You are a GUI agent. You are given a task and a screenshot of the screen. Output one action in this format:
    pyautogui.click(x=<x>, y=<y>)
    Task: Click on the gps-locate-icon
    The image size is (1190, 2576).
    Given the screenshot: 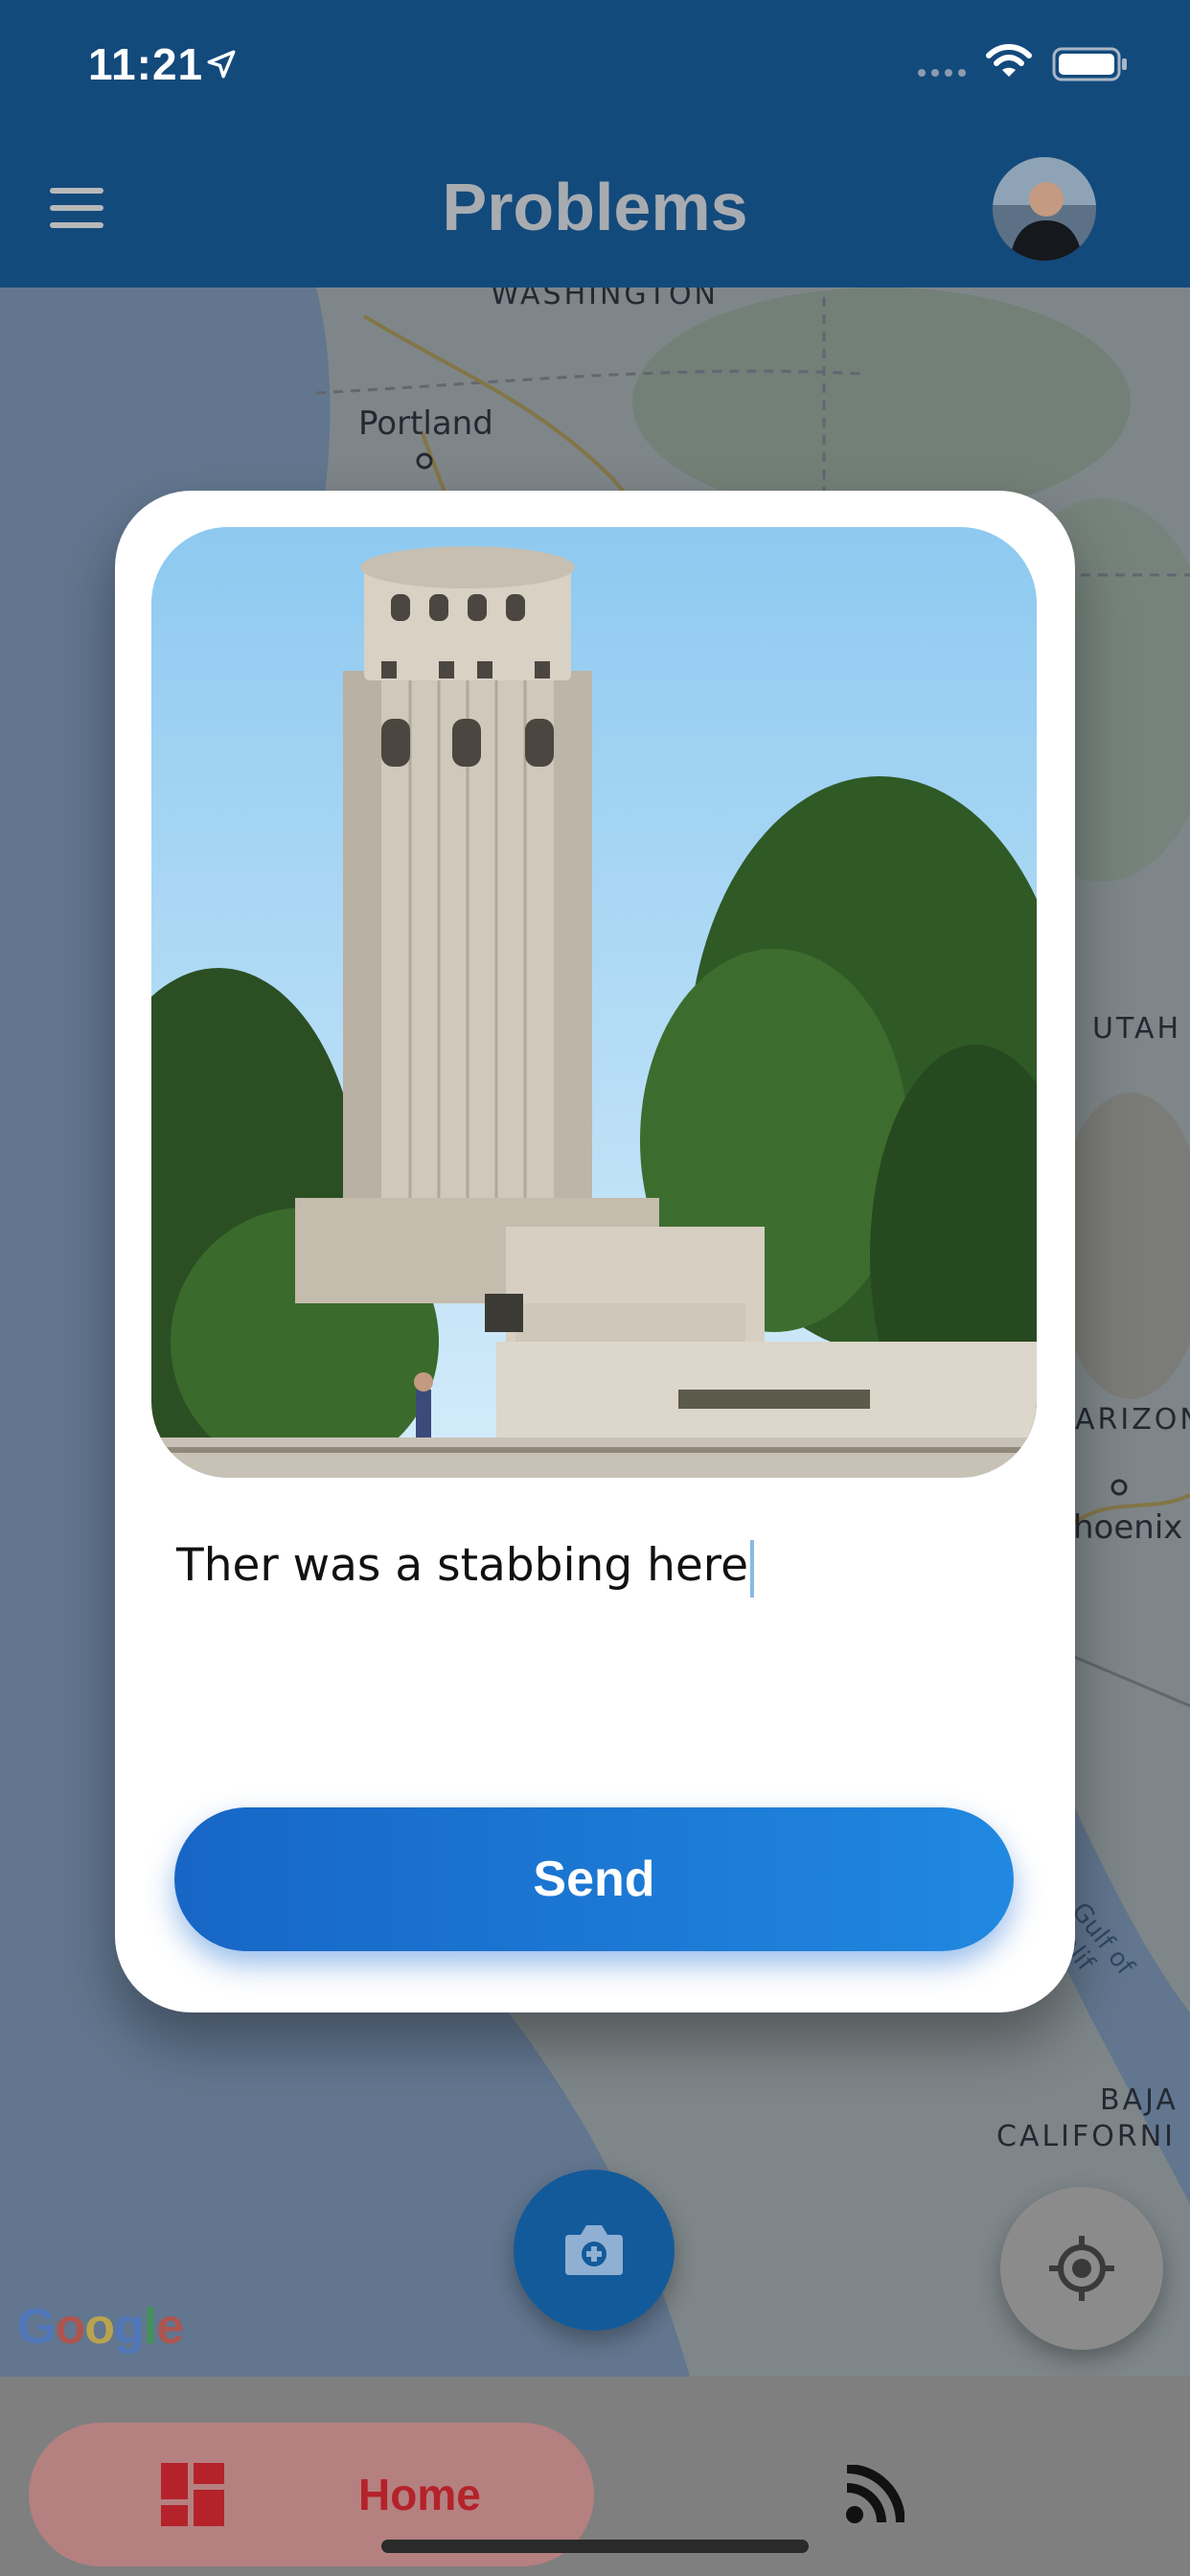 What is the action you would take?
    pyautogui.click(x=1081, y=2268)
    